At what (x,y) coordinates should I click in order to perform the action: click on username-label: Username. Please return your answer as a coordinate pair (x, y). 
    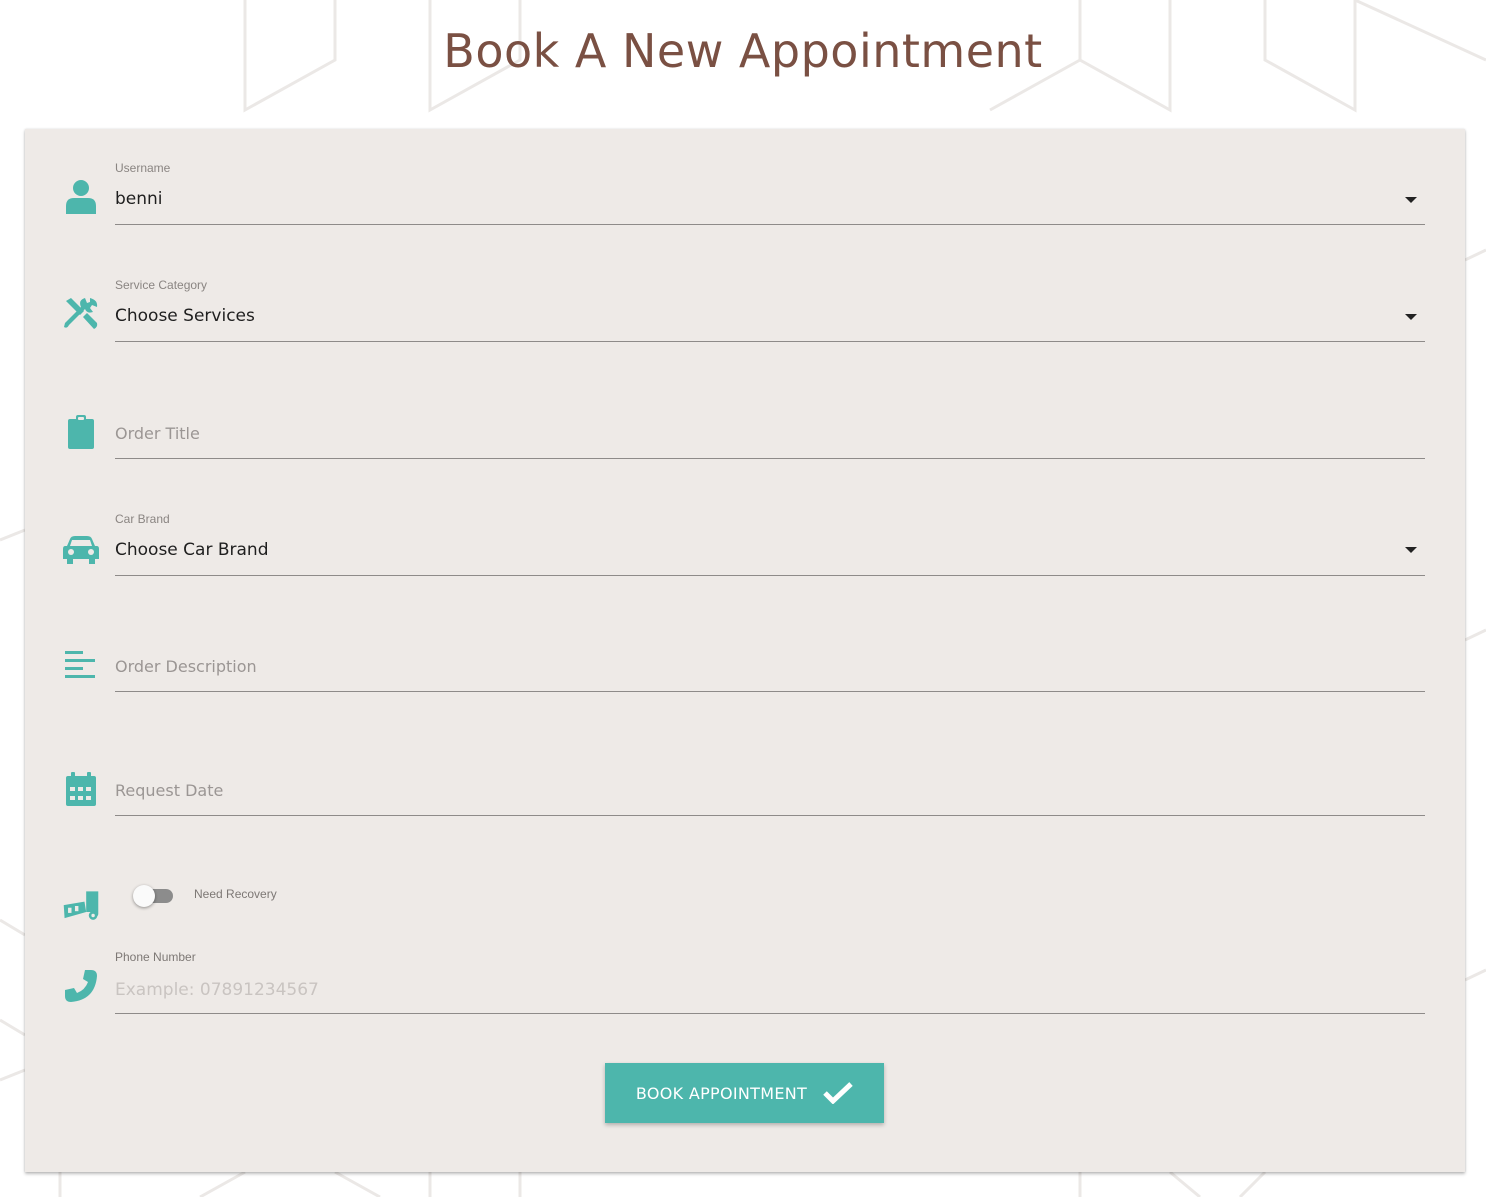
    Looking at the image, I should click on (143, 168).